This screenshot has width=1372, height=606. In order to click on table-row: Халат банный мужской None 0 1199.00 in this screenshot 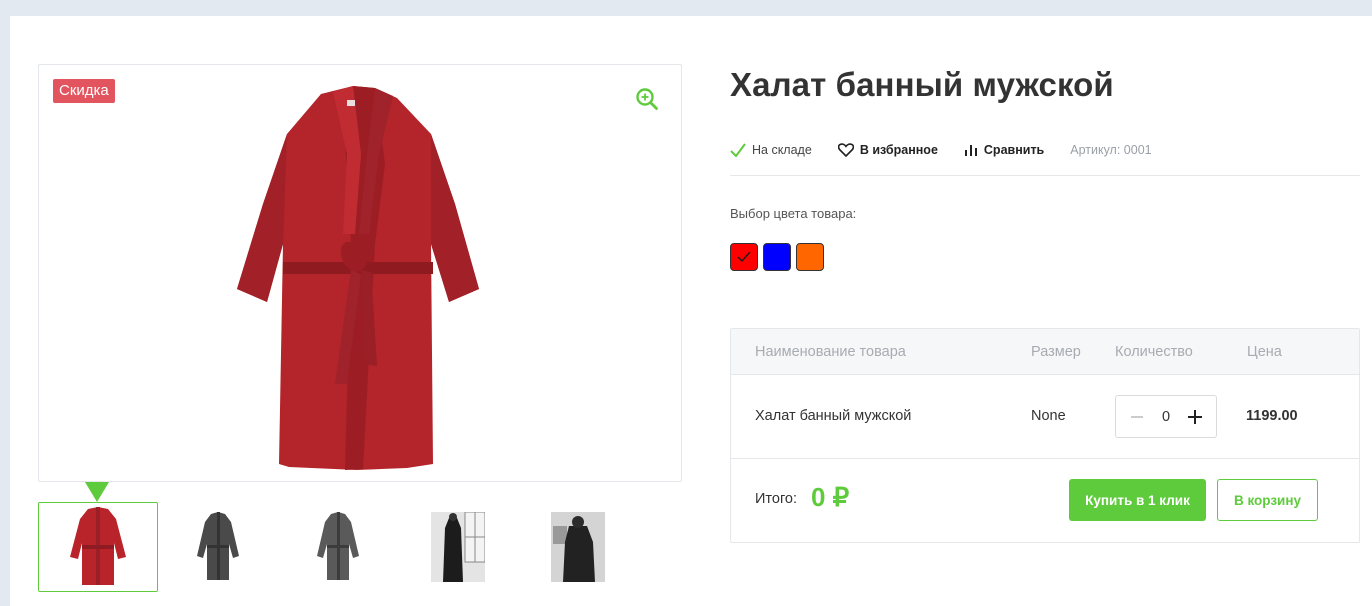, I will do `click(1045, 417)`.